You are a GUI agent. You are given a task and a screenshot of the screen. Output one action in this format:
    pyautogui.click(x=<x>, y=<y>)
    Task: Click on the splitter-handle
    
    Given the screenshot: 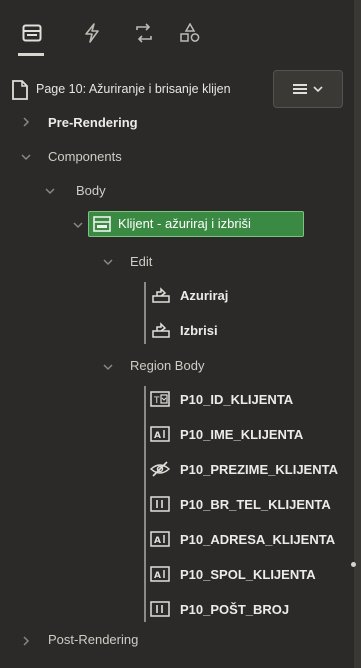 What is the action you would take?
    pyautogui.click(x=353, y=564)
    